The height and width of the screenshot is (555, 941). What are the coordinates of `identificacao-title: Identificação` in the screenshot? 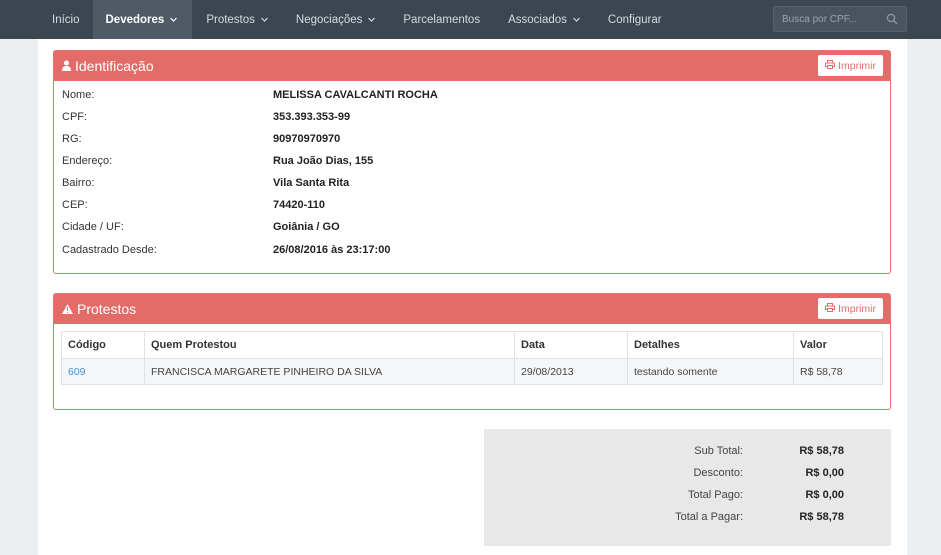 It's located at (114, 66).